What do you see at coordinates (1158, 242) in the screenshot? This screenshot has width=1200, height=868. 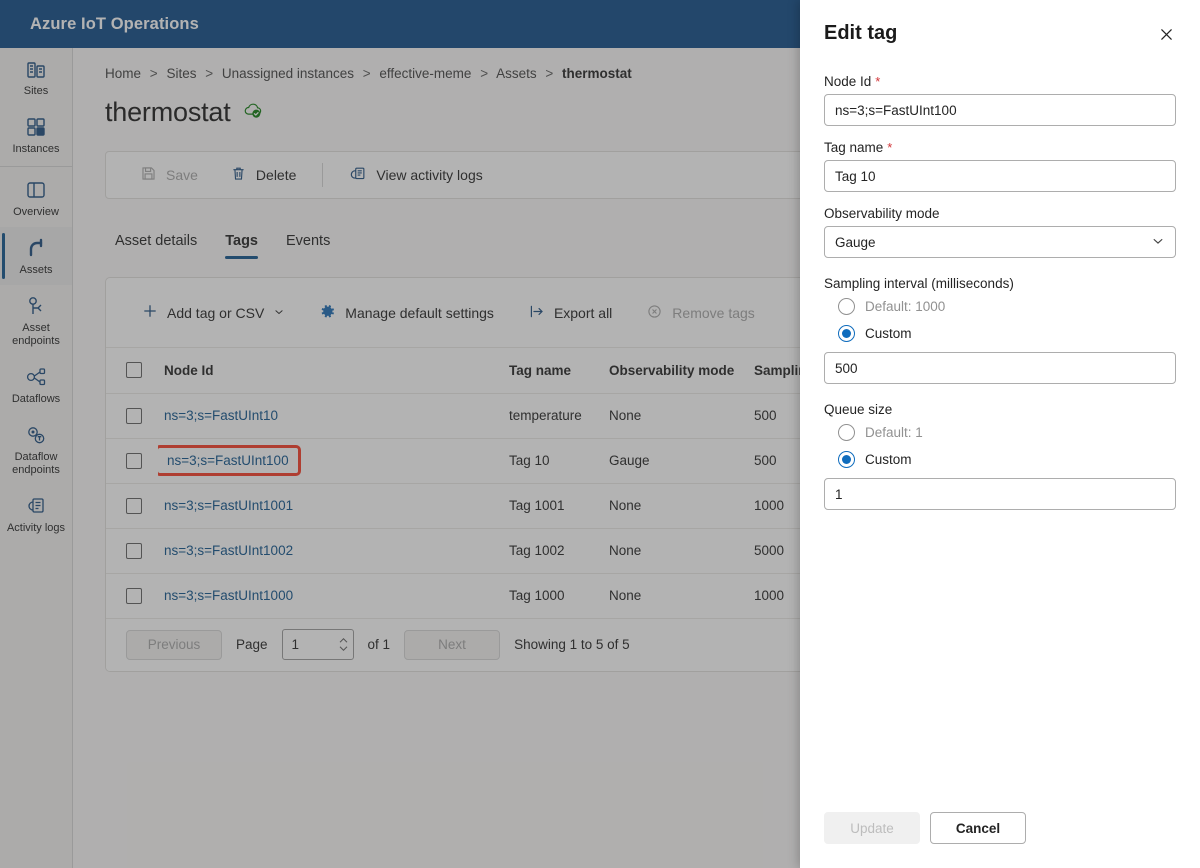 I see `chevron-down-icon` at bounding box center [1158, 242].